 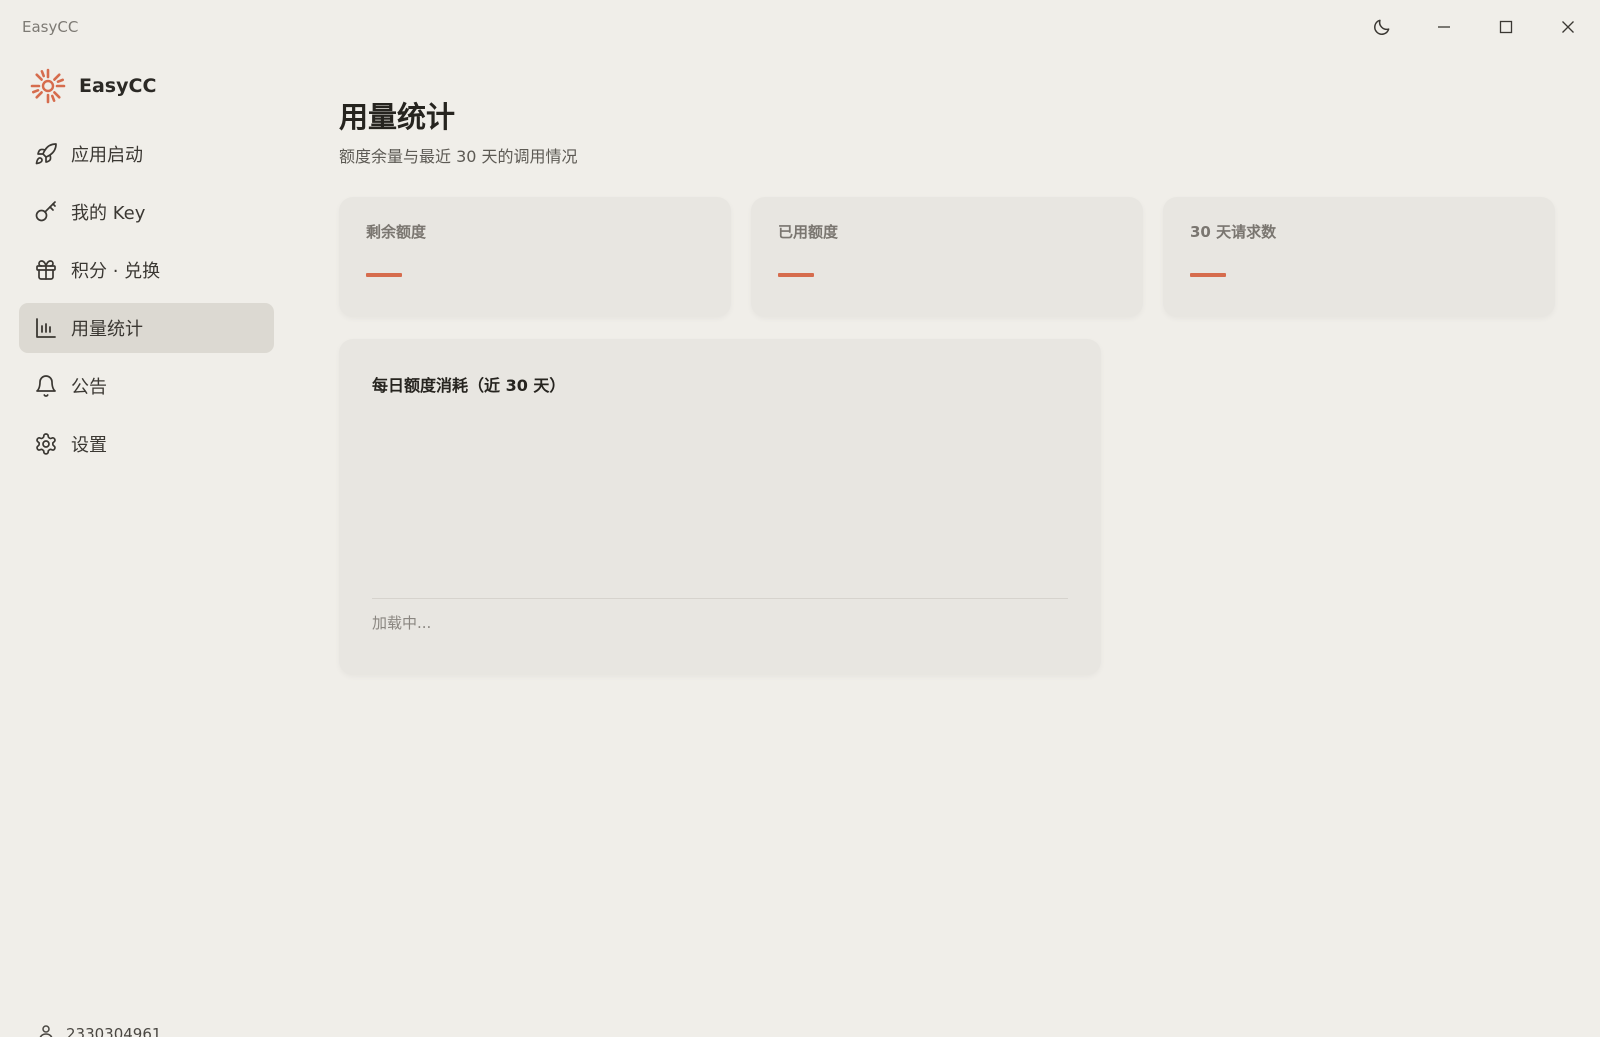 I want to click on sidebar-item-points: 积分 · 兑换, so click(x=146, y=270).